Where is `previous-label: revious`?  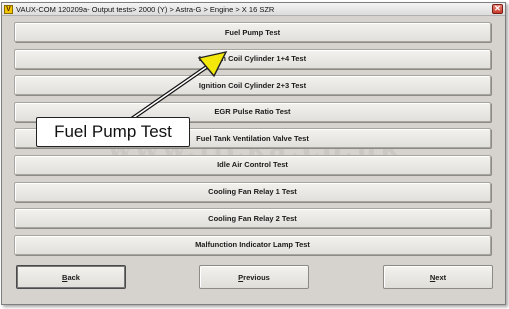
previous-label: revious is located at coordinates (256, 277).